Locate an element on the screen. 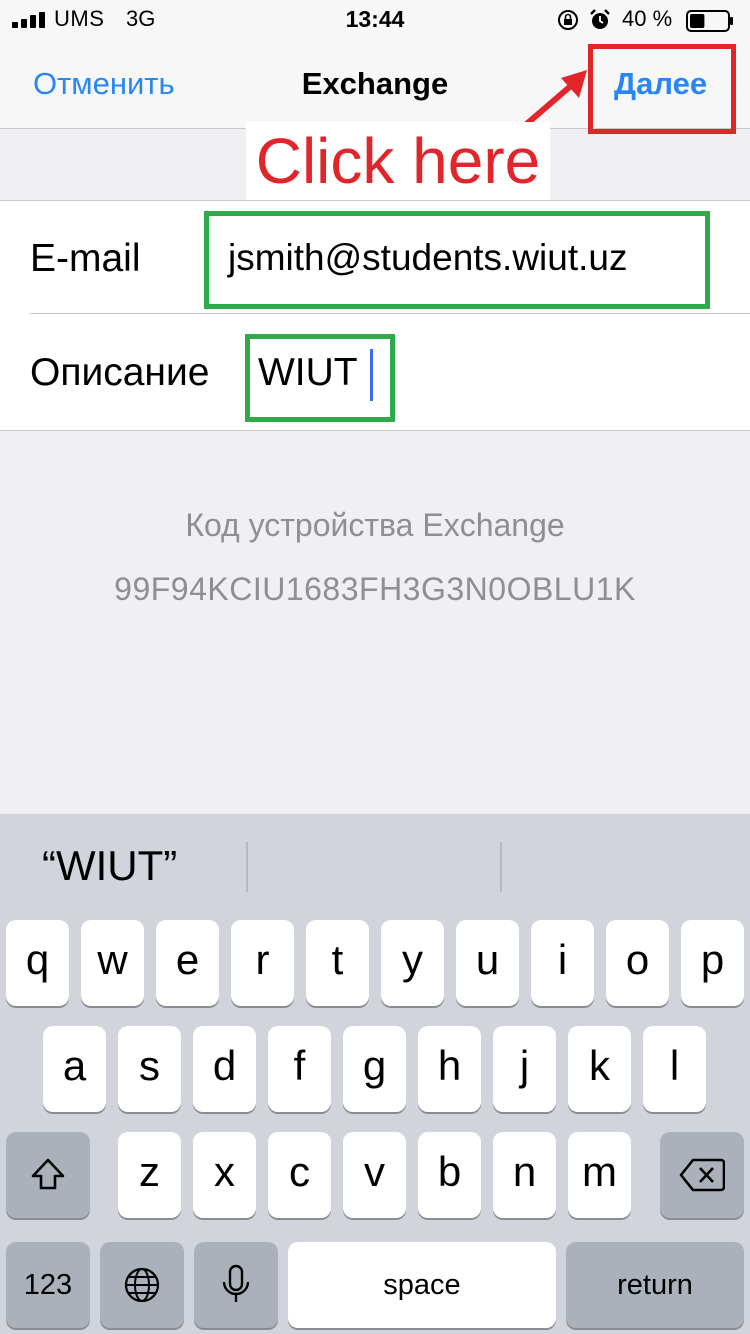  key-c: c is located at coordinates (299, 1175).